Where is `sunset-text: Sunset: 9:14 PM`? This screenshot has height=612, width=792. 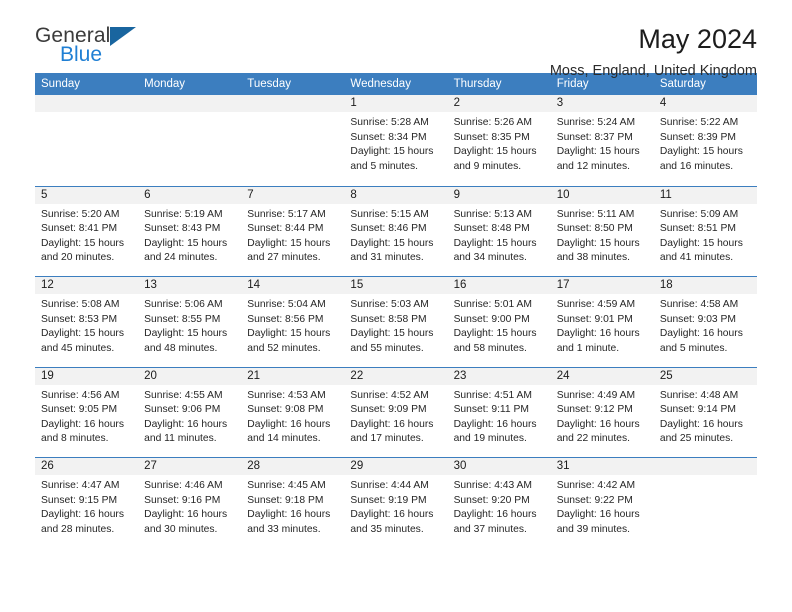
sunset-text: Sunset: 9:14 PM is located at coordinates (697, 410).